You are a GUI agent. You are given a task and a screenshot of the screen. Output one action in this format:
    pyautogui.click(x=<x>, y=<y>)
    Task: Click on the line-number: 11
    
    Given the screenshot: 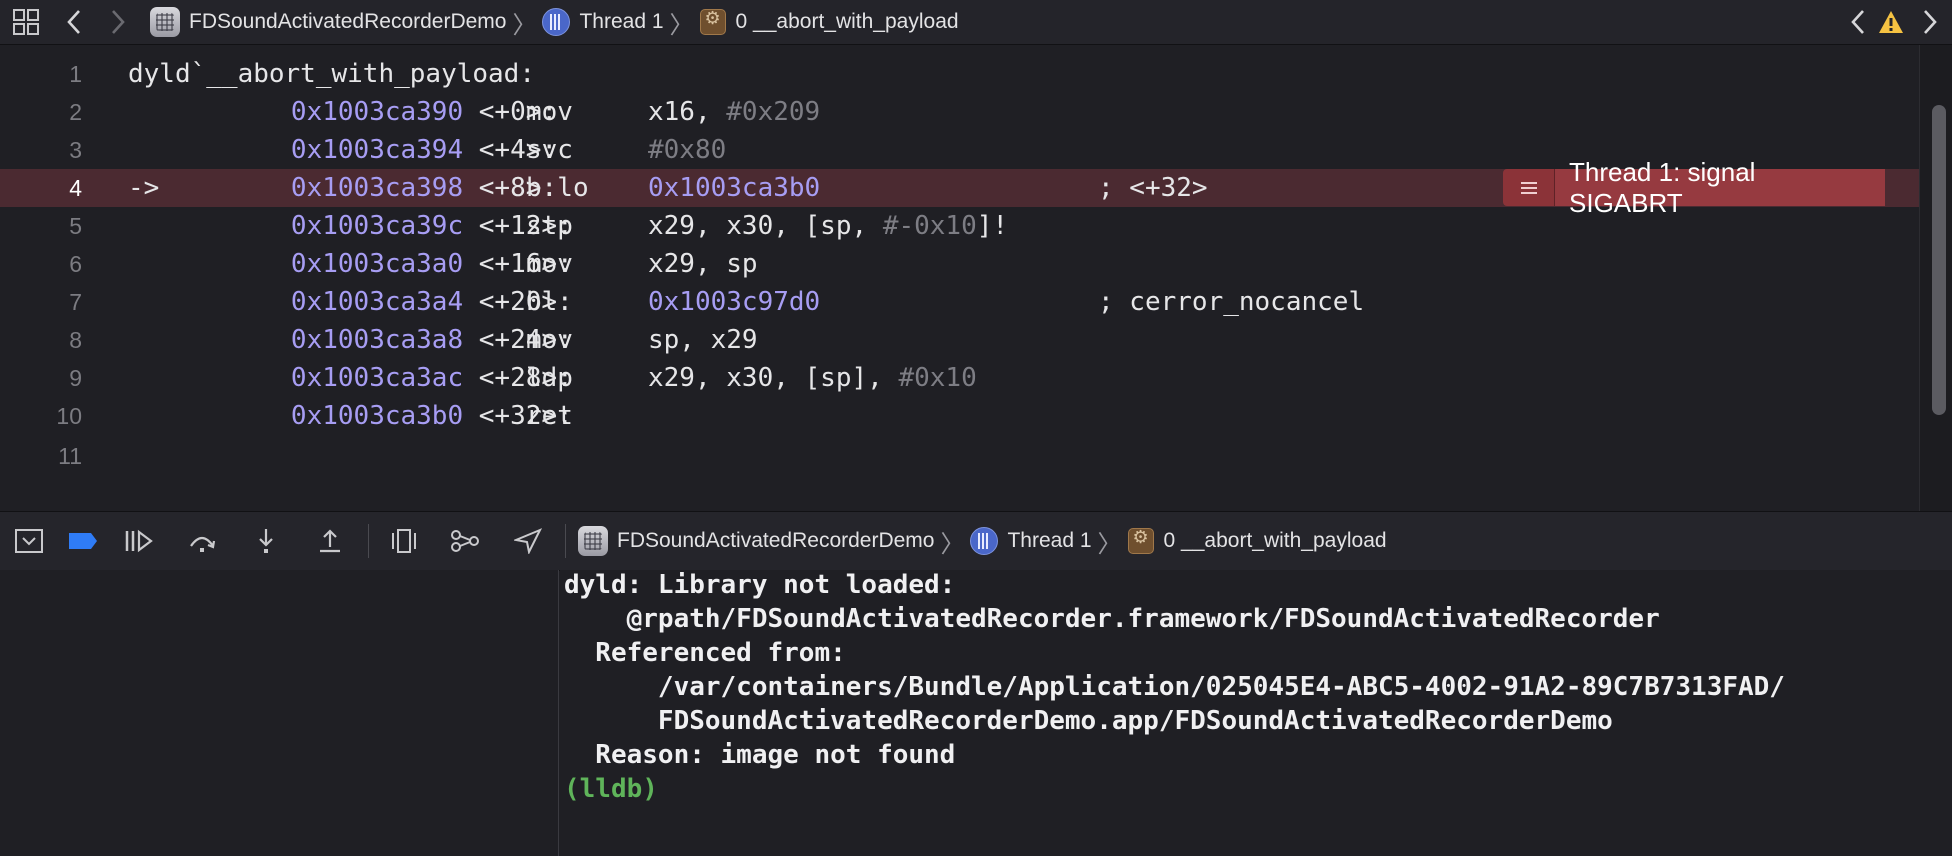 What is the action you would take?
    pyautogui.click(x=70, y=455)
    